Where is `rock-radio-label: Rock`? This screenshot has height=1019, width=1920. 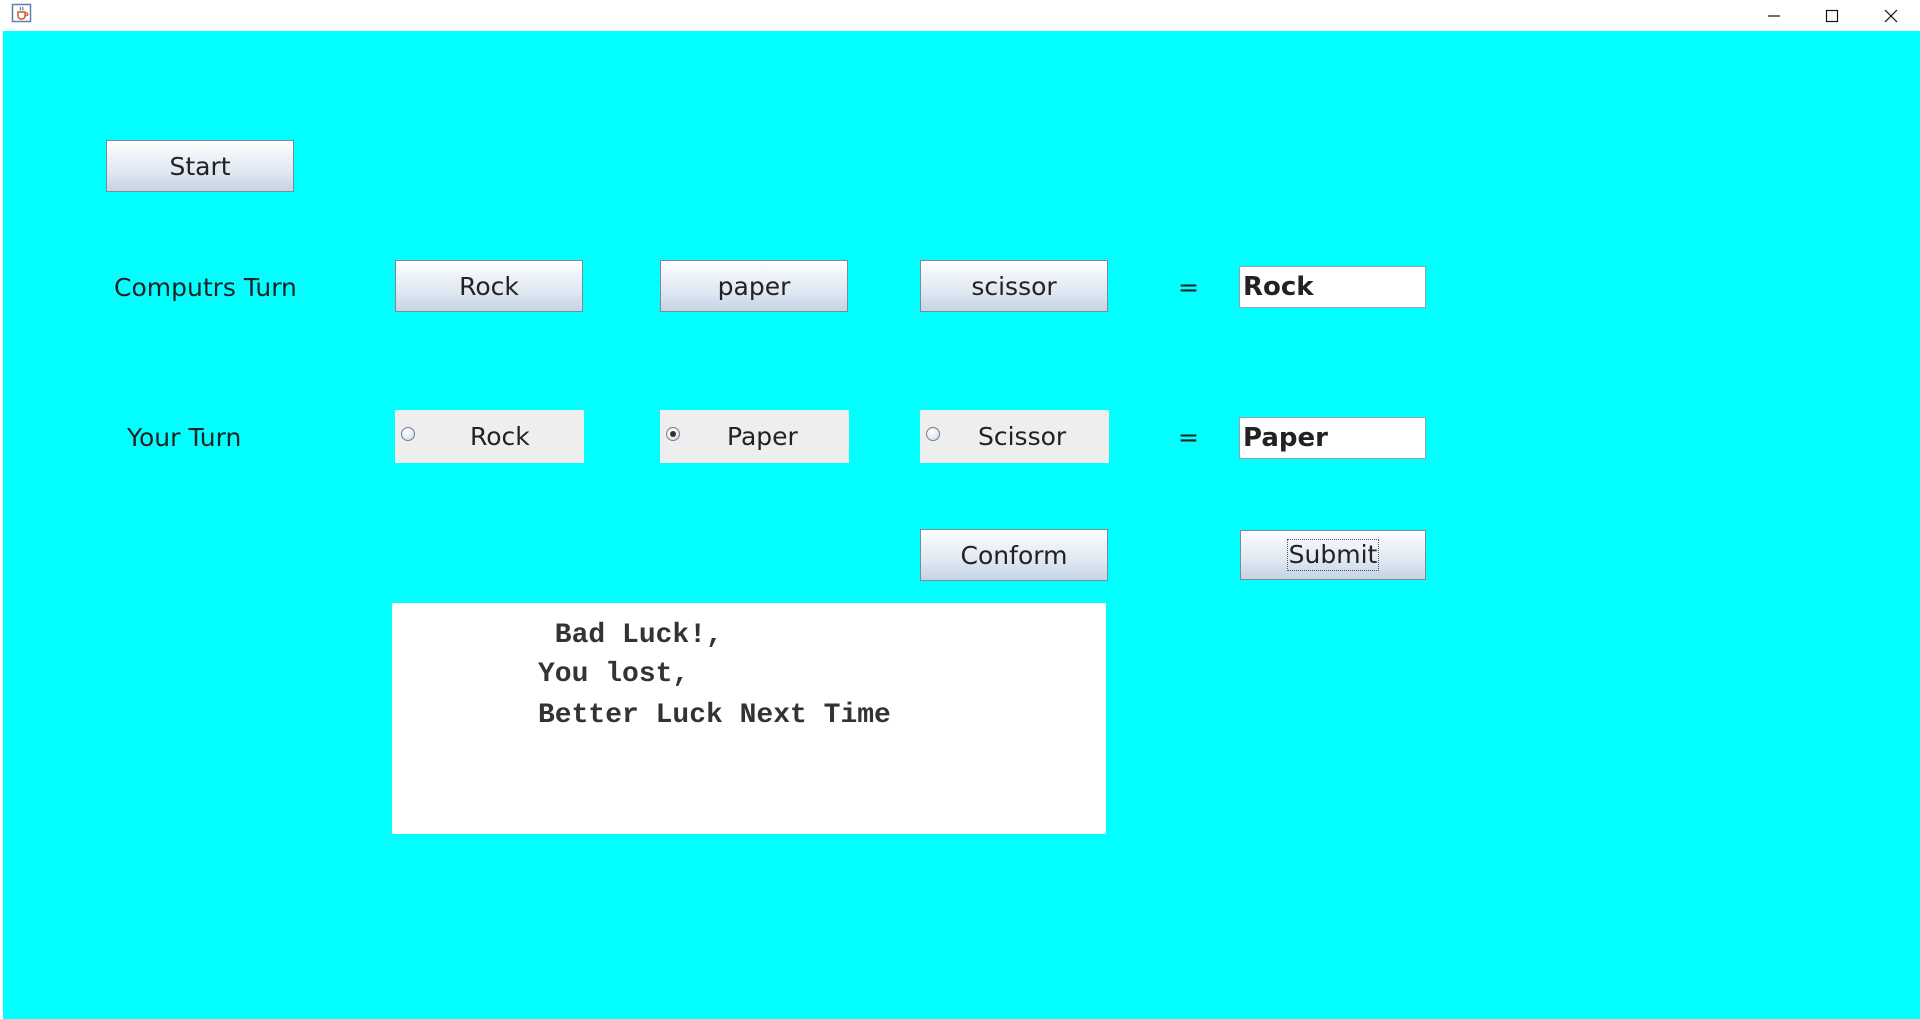
rock-radio-label: Rock is located at coordinates (500, 436).